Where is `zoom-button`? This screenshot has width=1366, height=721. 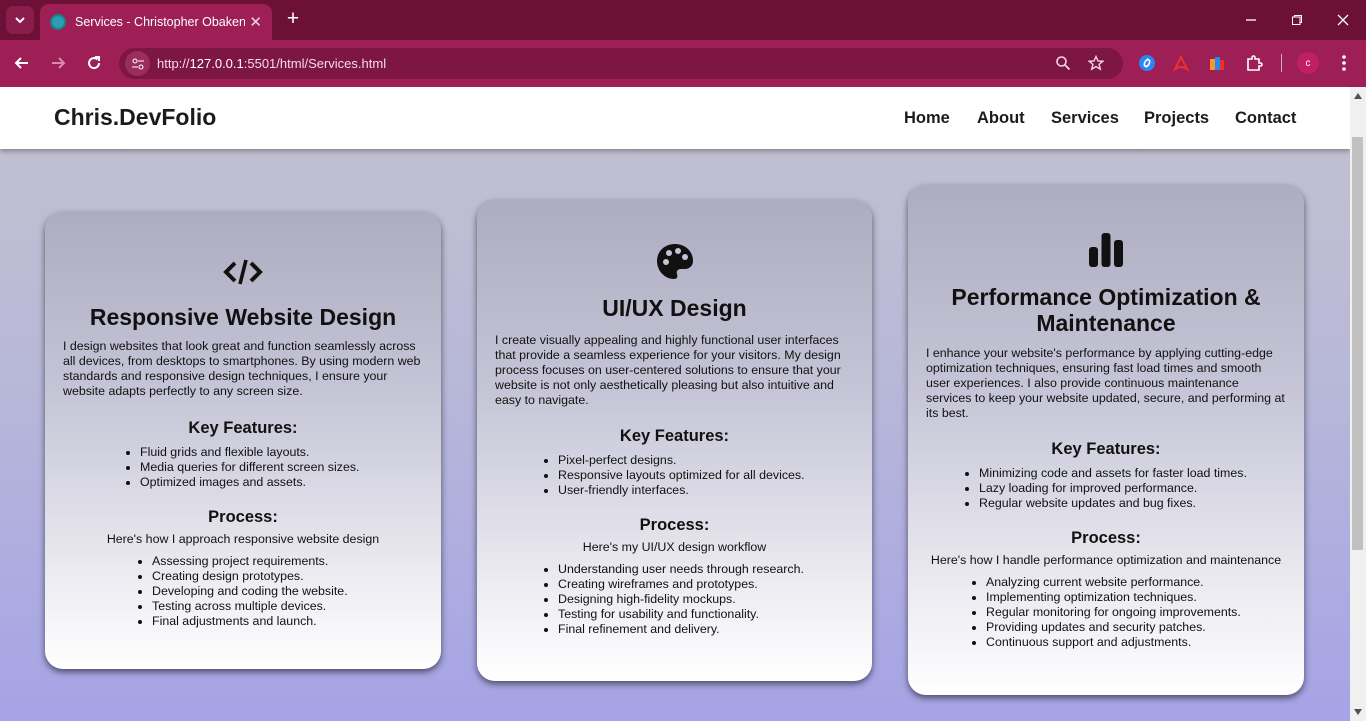 zoom-button is located at coordinates (1063, 63).